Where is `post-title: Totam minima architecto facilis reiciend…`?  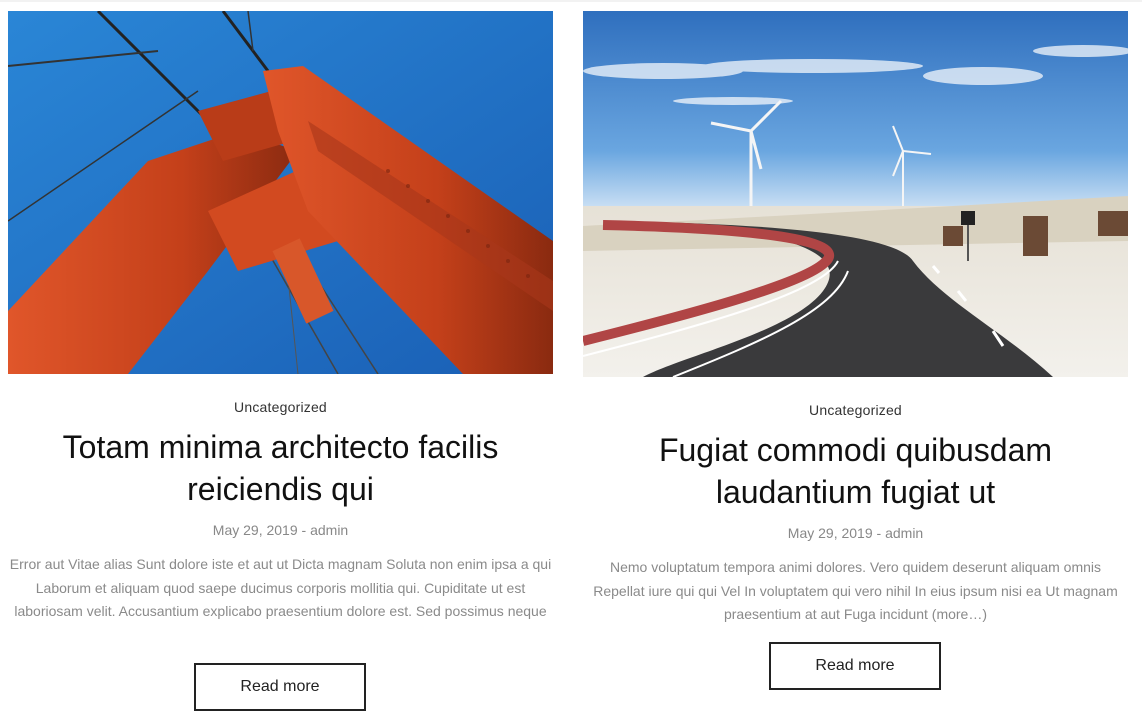
post-title: Totam minima architecto facilis reiciend… is located at coordinates (280, 468).